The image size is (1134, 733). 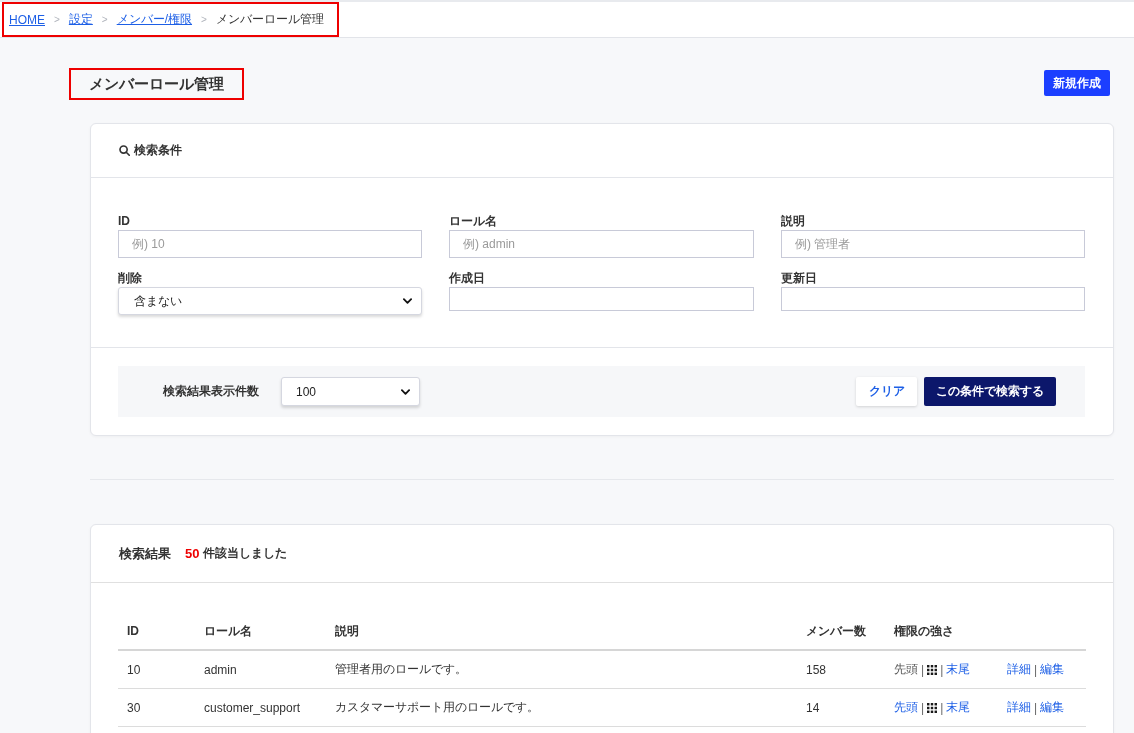 What do you see at coordinates (793, 221) in the screenshot?
I see `field-label: 説明` at bounding box center [793, 221].